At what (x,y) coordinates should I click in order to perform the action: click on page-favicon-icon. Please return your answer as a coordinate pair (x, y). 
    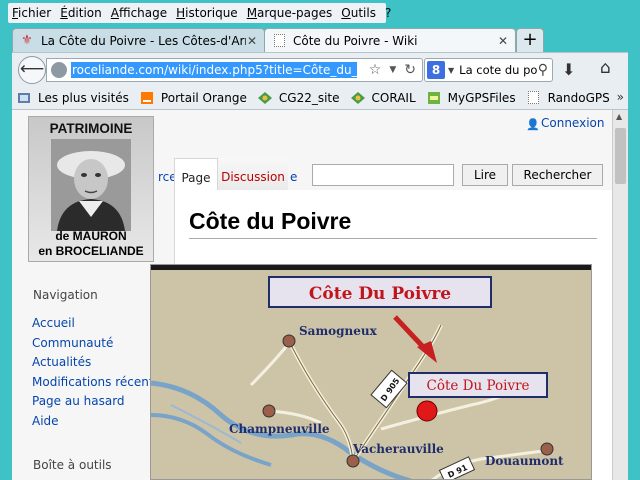
    Looking at the image, I should click on (279, 41).